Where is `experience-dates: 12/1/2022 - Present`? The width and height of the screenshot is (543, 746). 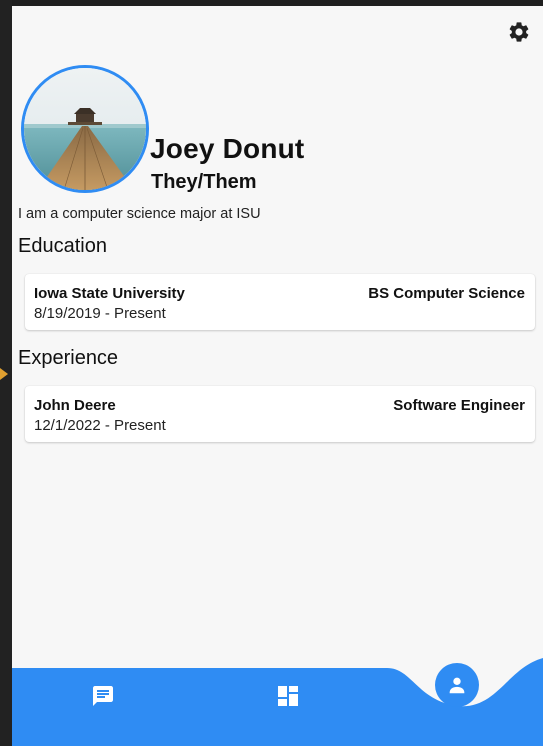 experience-dates: 12/1/2022 - Present is located at coordinates (100, 425).